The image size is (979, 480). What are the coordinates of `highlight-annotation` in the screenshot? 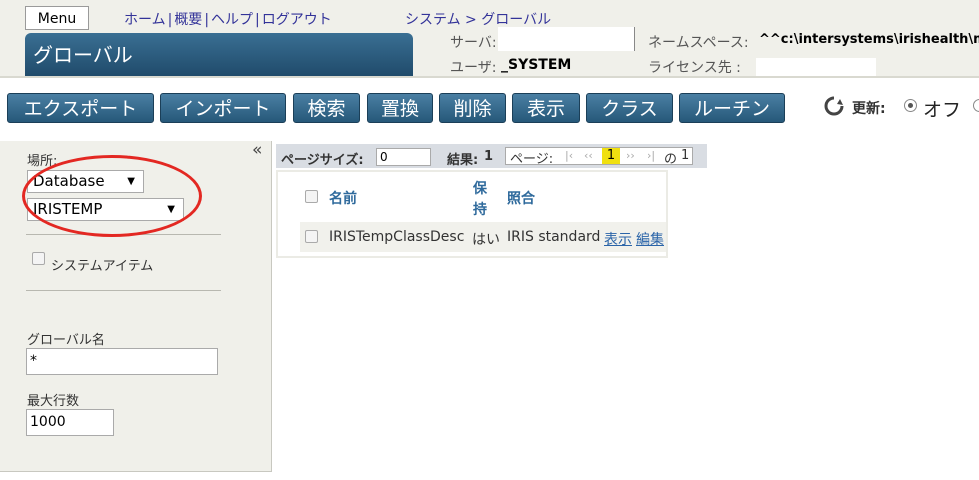 It's located at (112, 196).